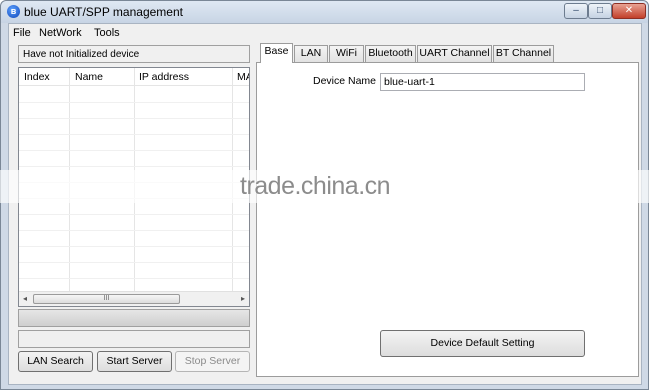 Image resolution: width=649 pixels, height=390 pixels. Describe the element at coordinates (311, 53) in the screenshot. I see `tab-lan: LAN` at that location.